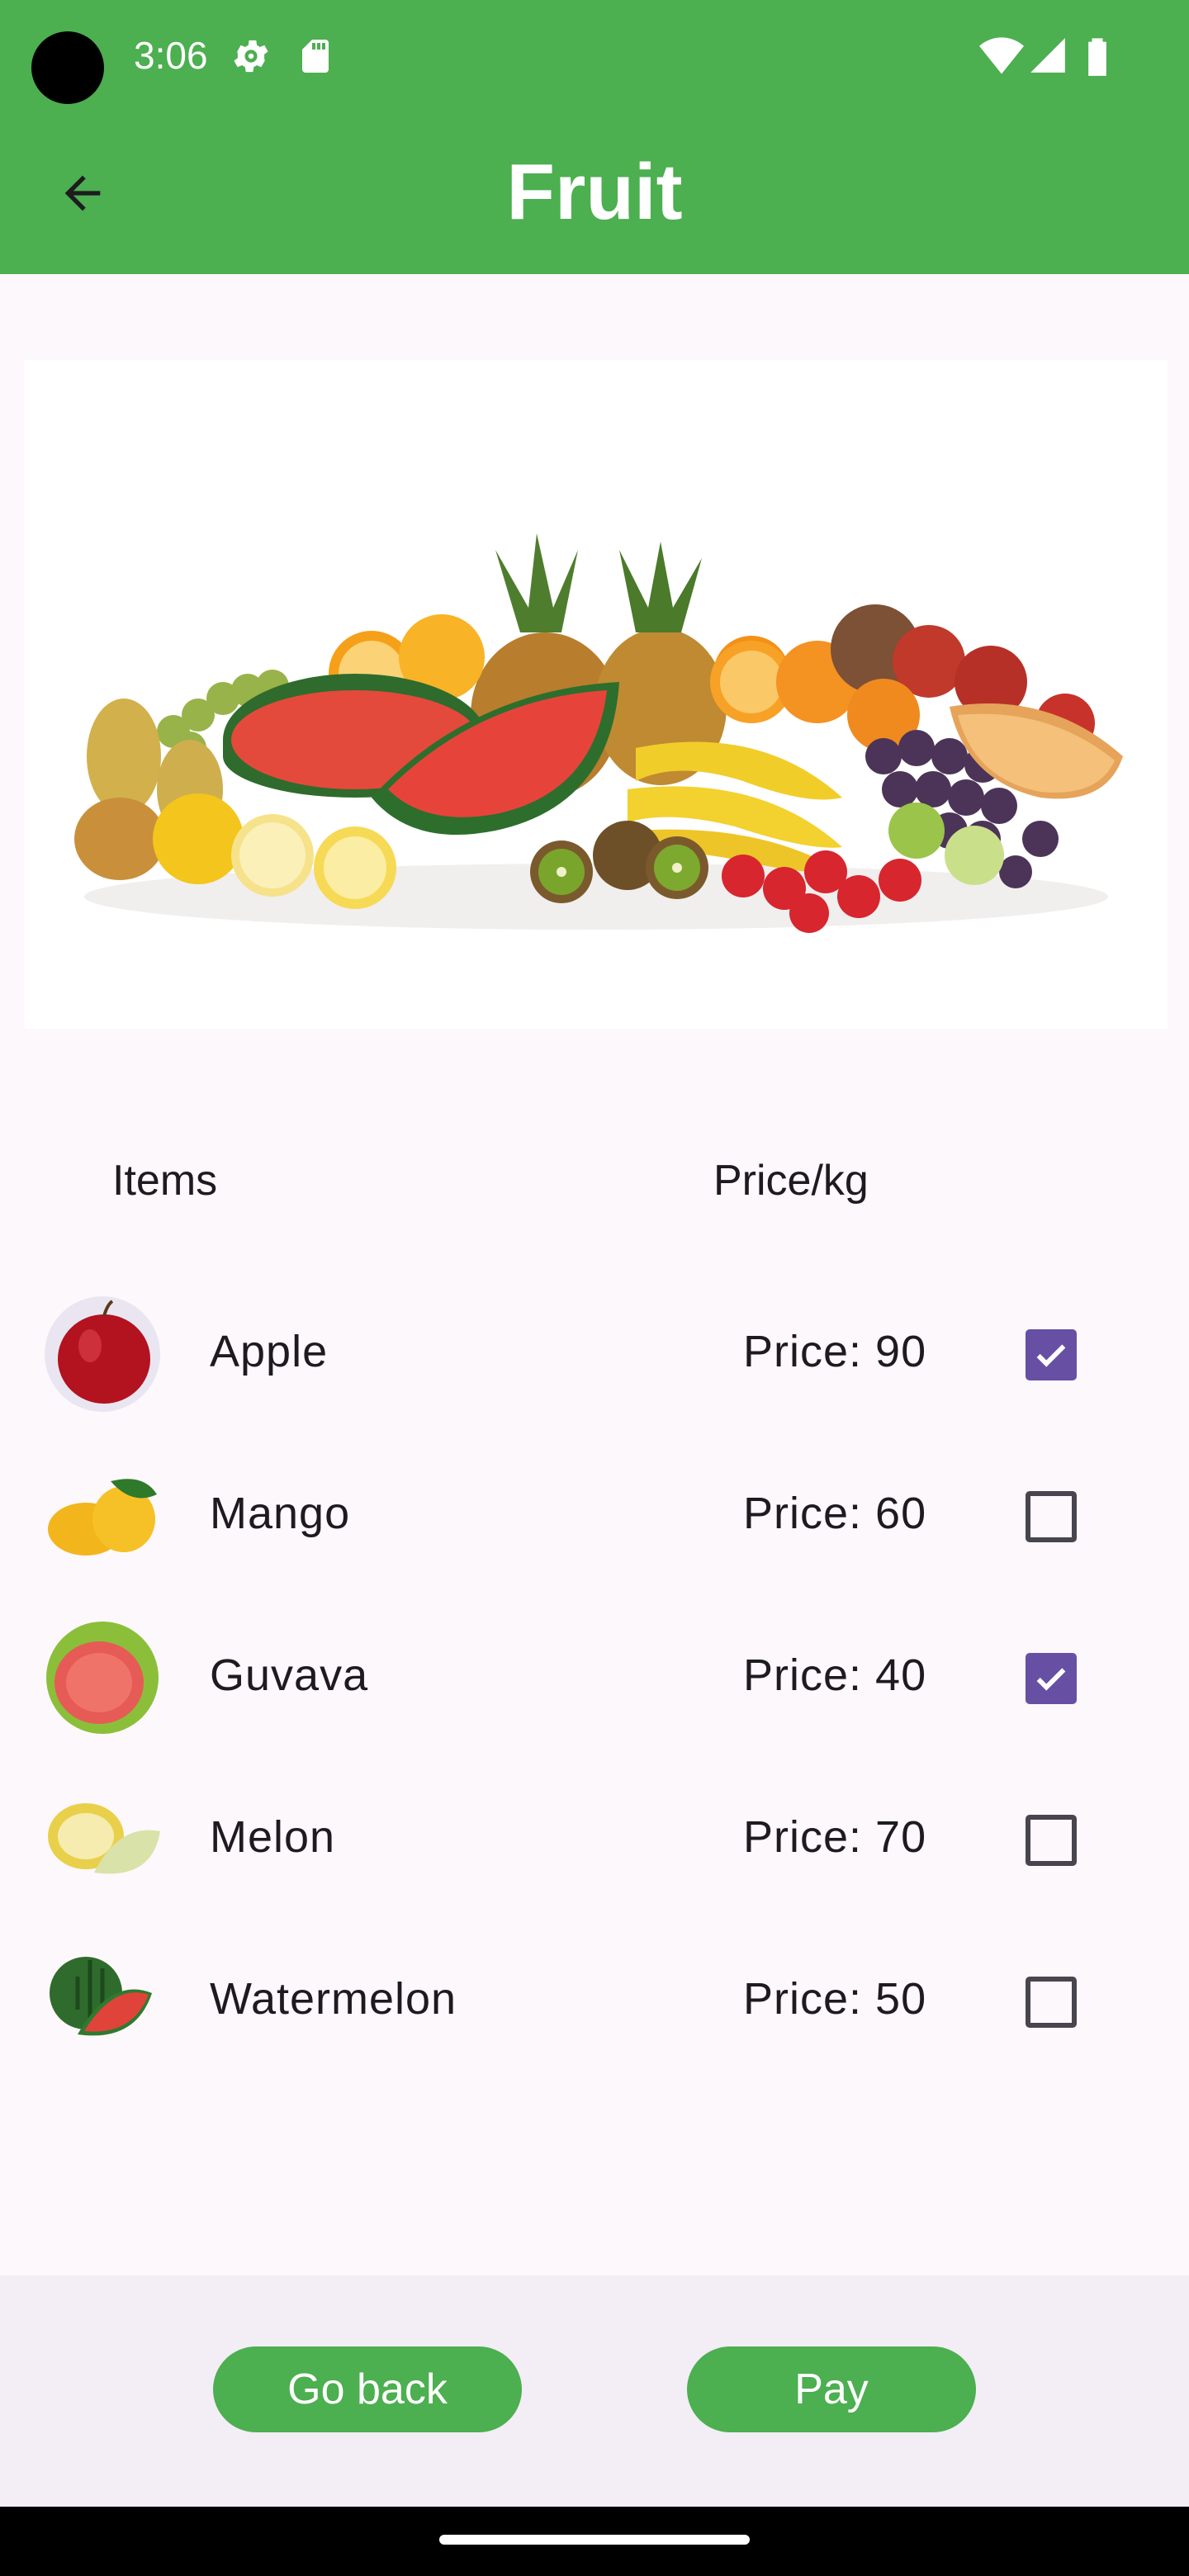  Describe the element at coordinates (102, 1678) in the screenshot. I see `guava-thumbnail` at that location.